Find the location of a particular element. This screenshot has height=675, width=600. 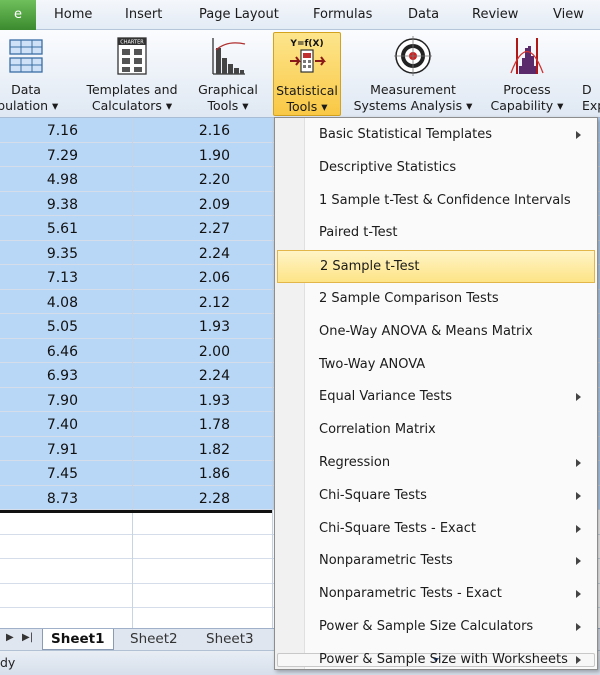

scroll-tabs-last-icon: ▶| is located at coordinates (27, 637).